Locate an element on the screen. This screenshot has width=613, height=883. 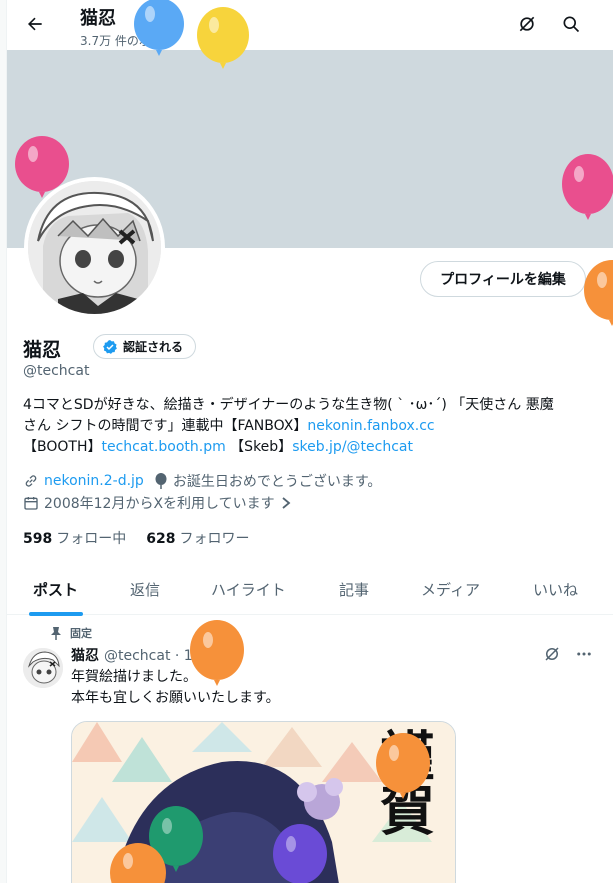
edit-profile-button: プロフィールを編集 is located at coordinates (503, 279).